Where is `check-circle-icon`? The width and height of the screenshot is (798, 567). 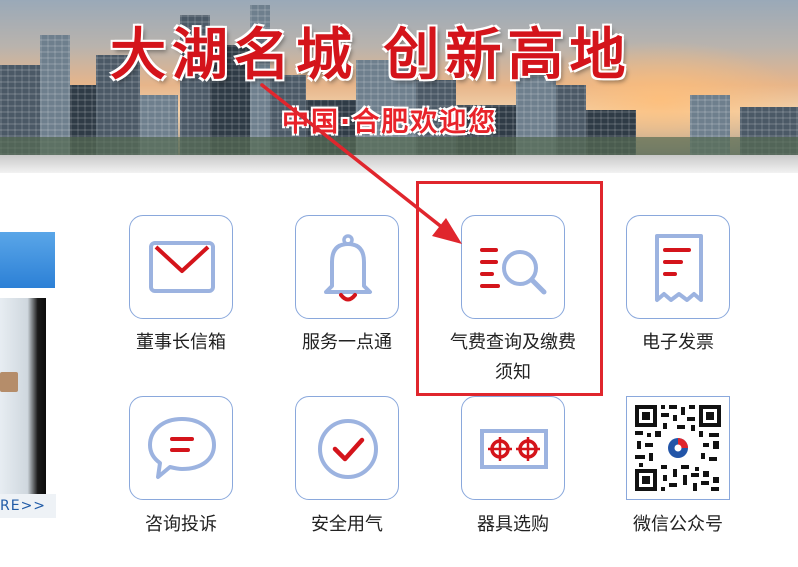
check-circle-icon is located at coordinates (348, 449).